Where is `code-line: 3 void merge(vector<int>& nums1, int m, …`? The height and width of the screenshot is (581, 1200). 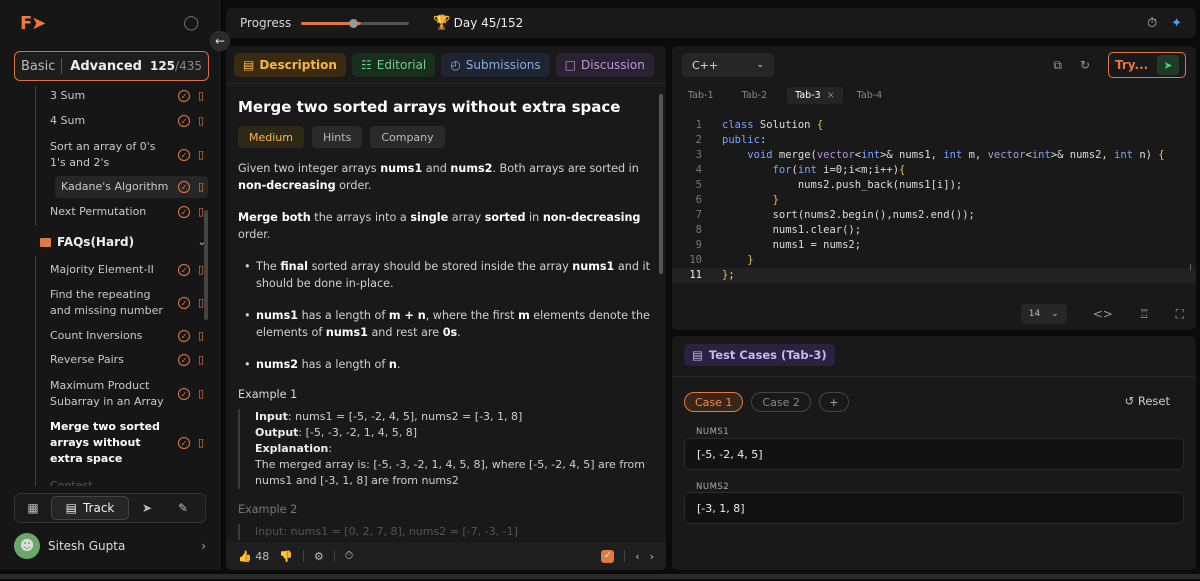 code-line: 3 void merge(vector<int>& nums1, int m, … is located at coordinates (934, 155).